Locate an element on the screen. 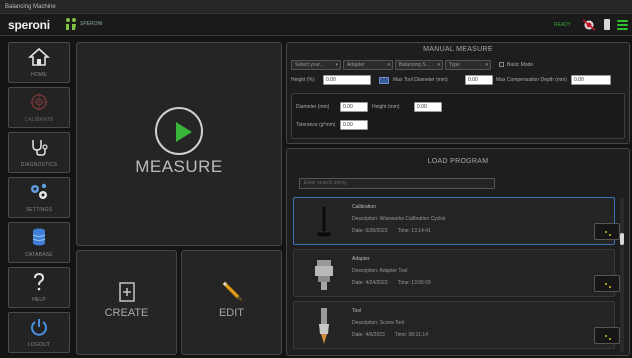 The width and height of the screenshot is (632, 358). nav-database-button: DATABASE is located at coordinates (39, 242).